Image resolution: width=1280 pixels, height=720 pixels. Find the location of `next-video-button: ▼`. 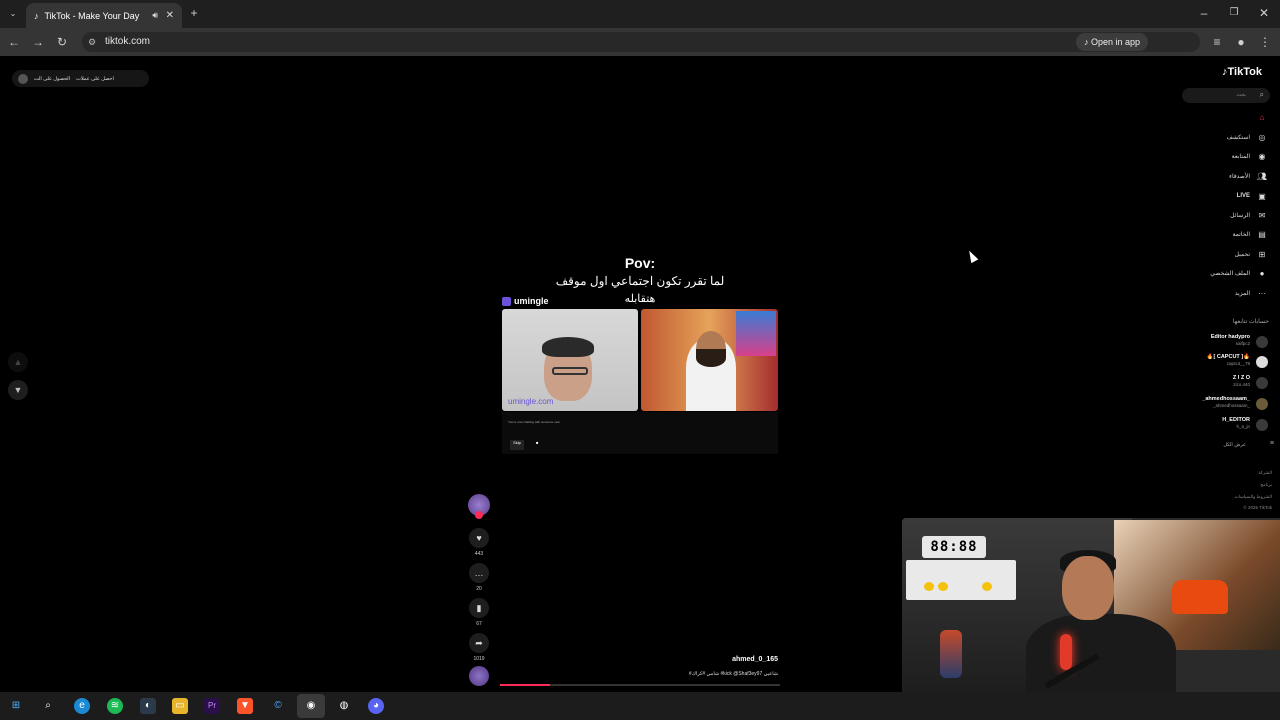

next-video-button: ▼ is located at coordinates (18, 390).